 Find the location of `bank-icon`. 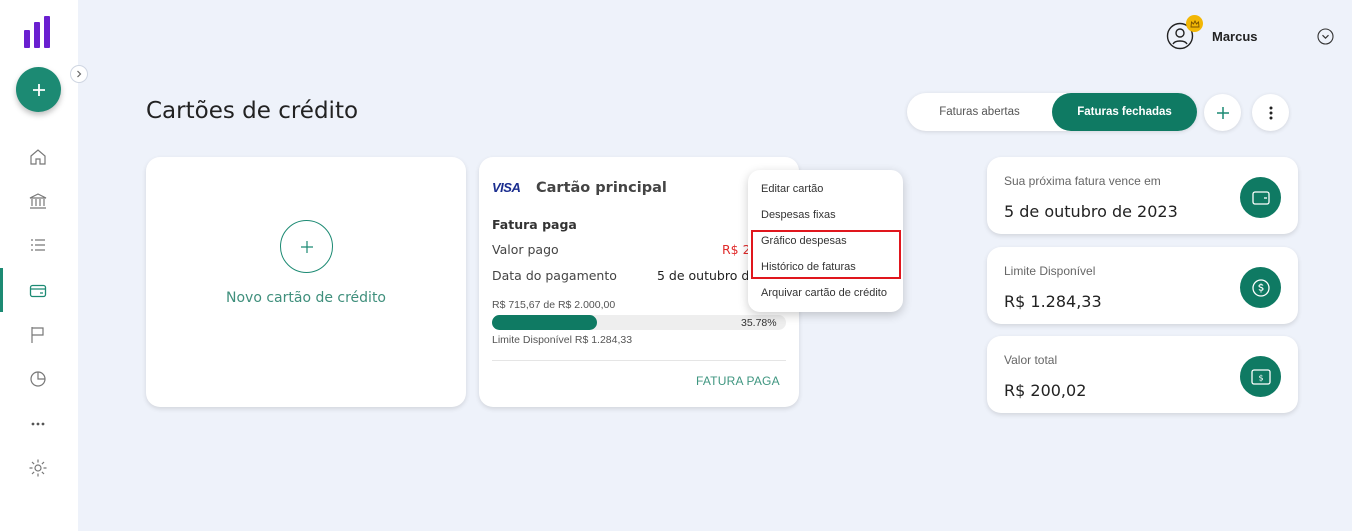

bank-icon is located at coordinates (38, 201).